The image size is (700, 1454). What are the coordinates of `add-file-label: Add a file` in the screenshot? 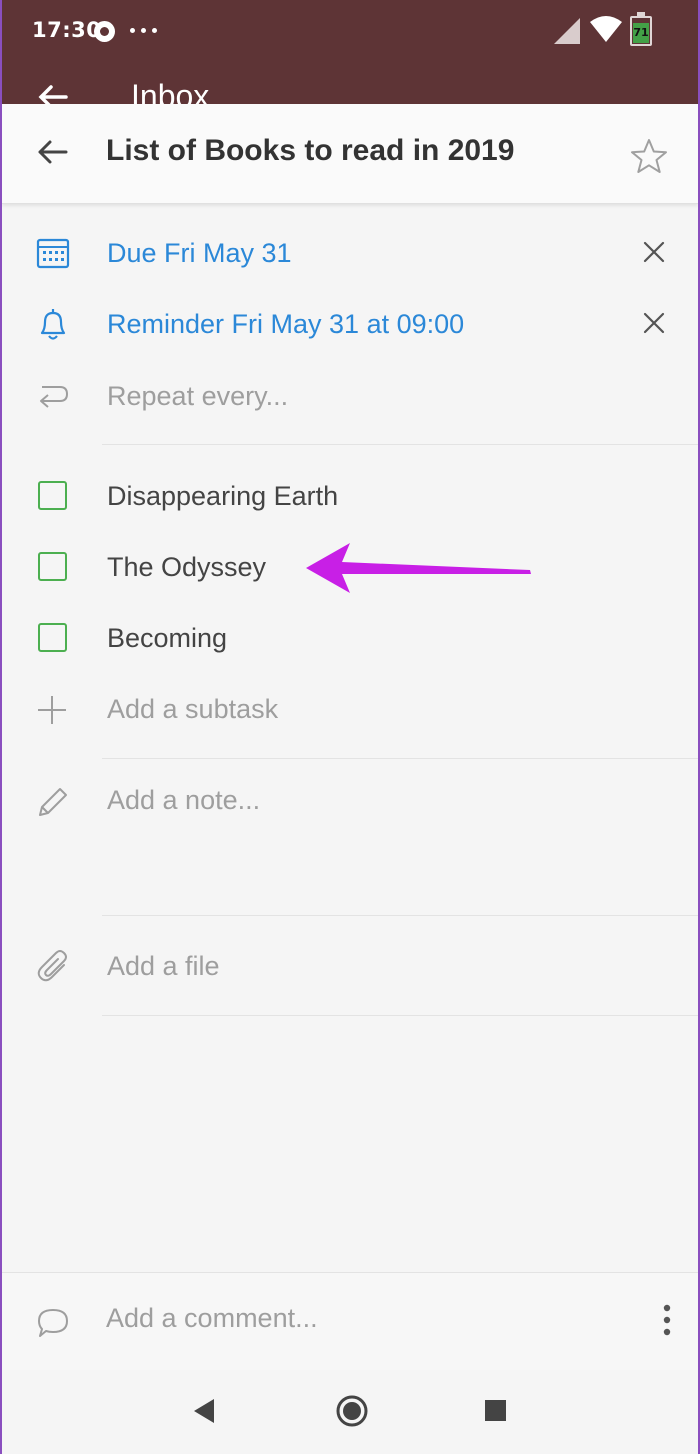 It's located at (163, 966).